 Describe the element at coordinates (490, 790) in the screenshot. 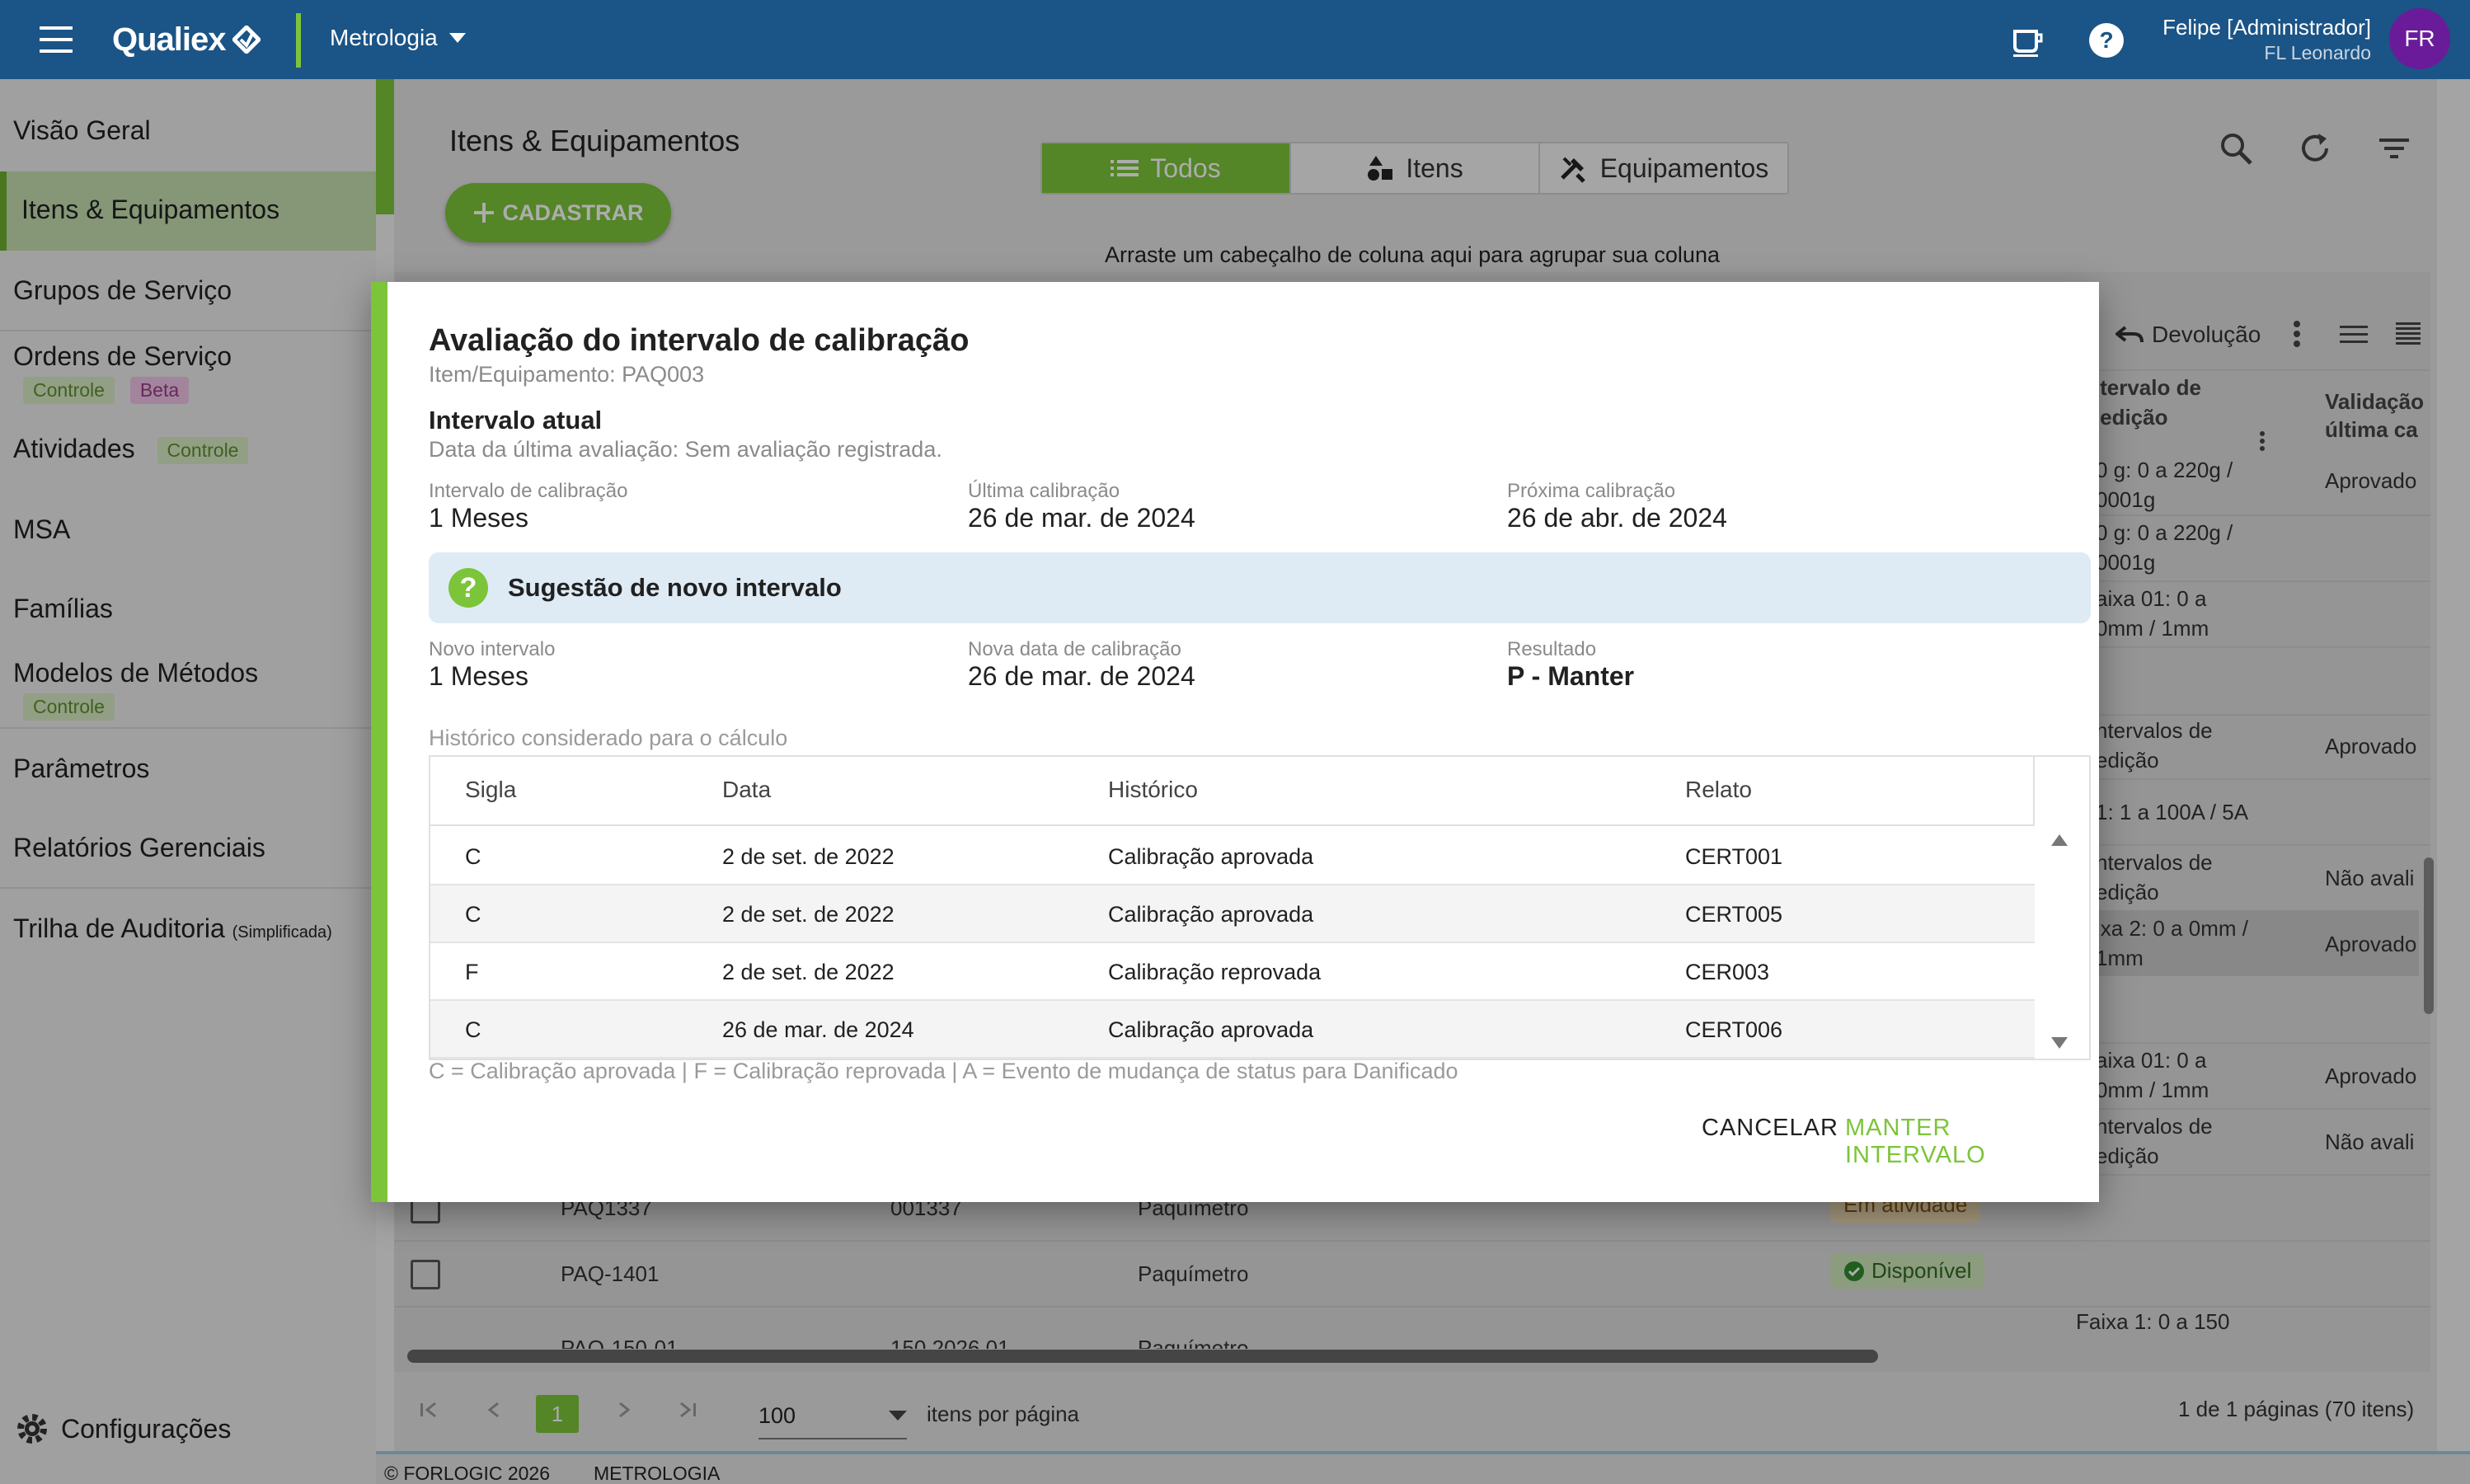

I see `column-header-sigla: Sigla` at that location.